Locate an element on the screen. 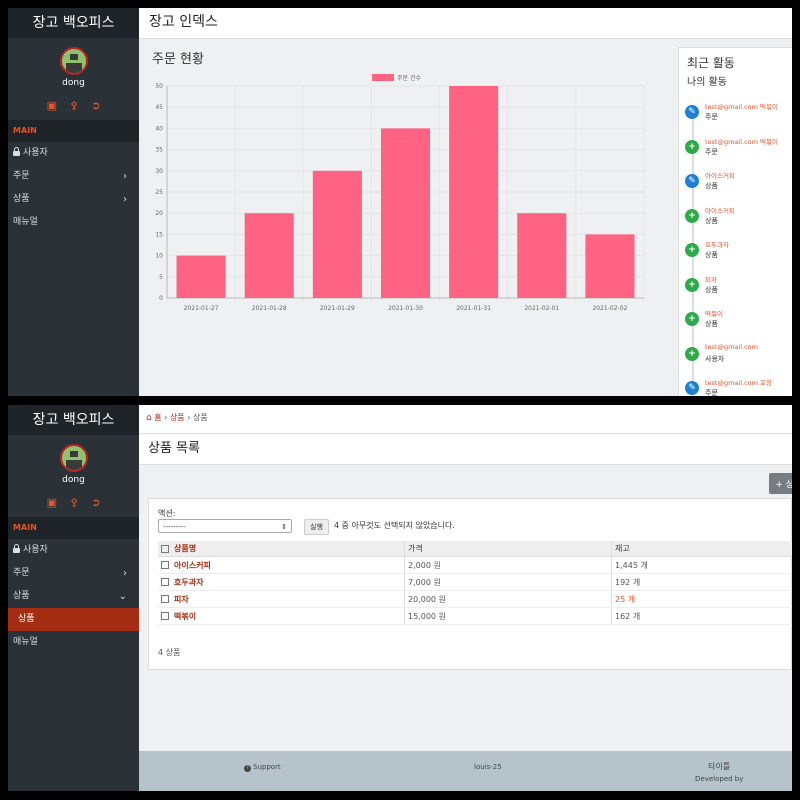 This screenshot has height=800, width=800. activity-link: 떡볶이 is located at coordinates (714, 313).